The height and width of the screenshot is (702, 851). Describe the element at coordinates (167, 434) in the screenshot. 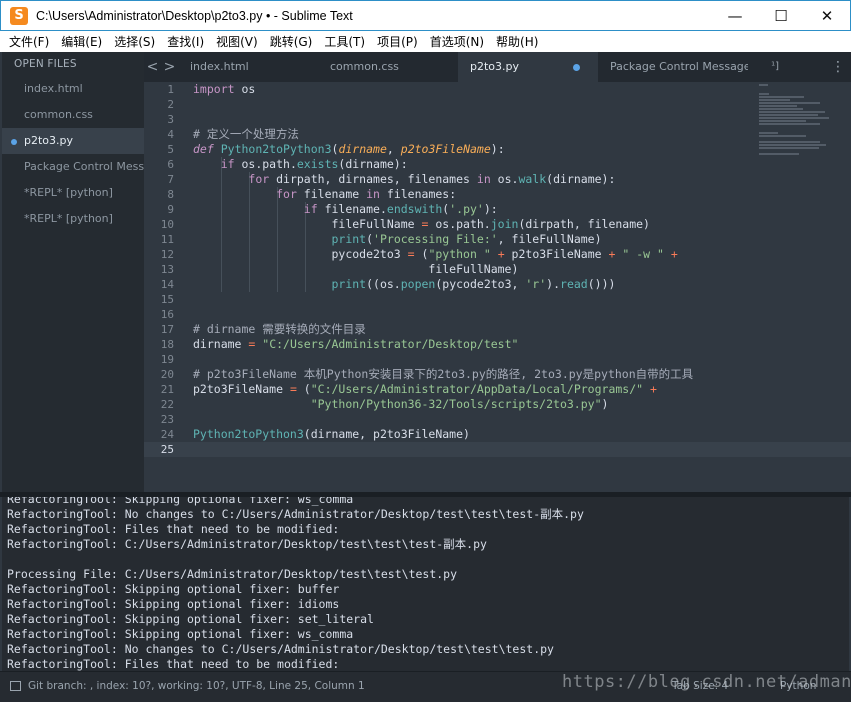

I see `line-number: 24` at that location.